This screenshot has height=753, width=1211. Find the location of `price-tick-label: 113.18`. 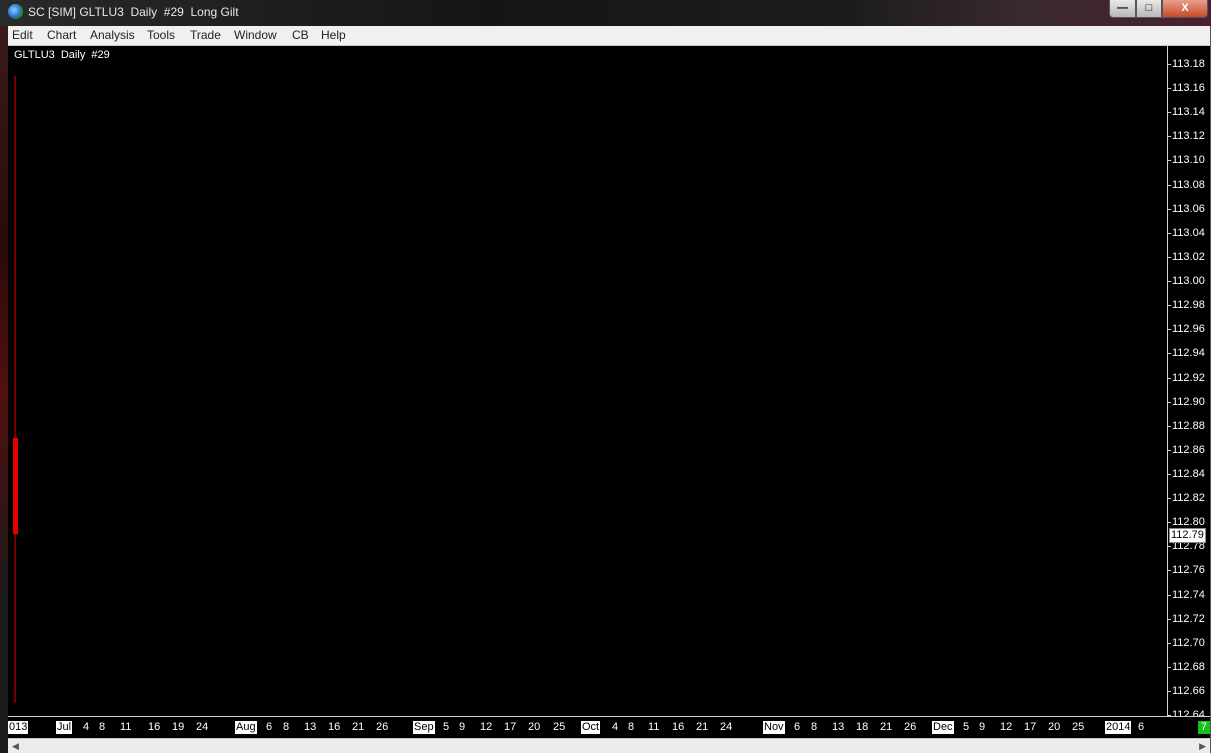

price-tick-label: 113.18 is located at coordinates (1188, 64).